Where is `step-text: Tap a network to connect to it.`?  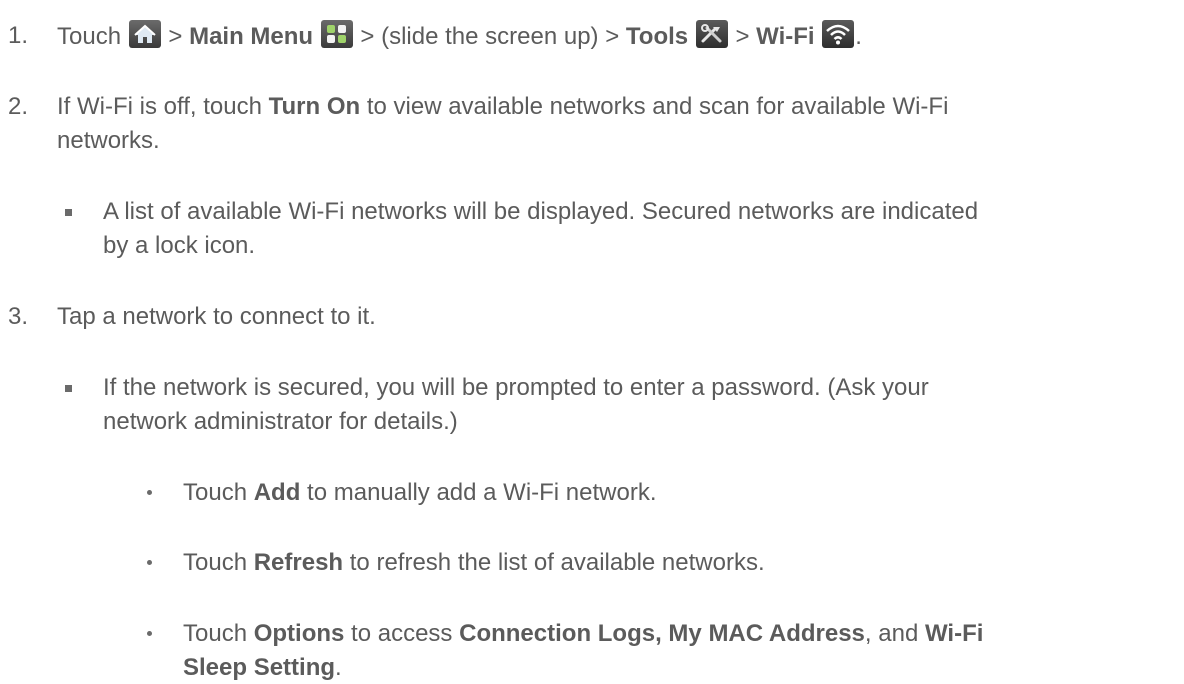 step-text: Tap a network to connect to it. is located at coordinates (216, 316).